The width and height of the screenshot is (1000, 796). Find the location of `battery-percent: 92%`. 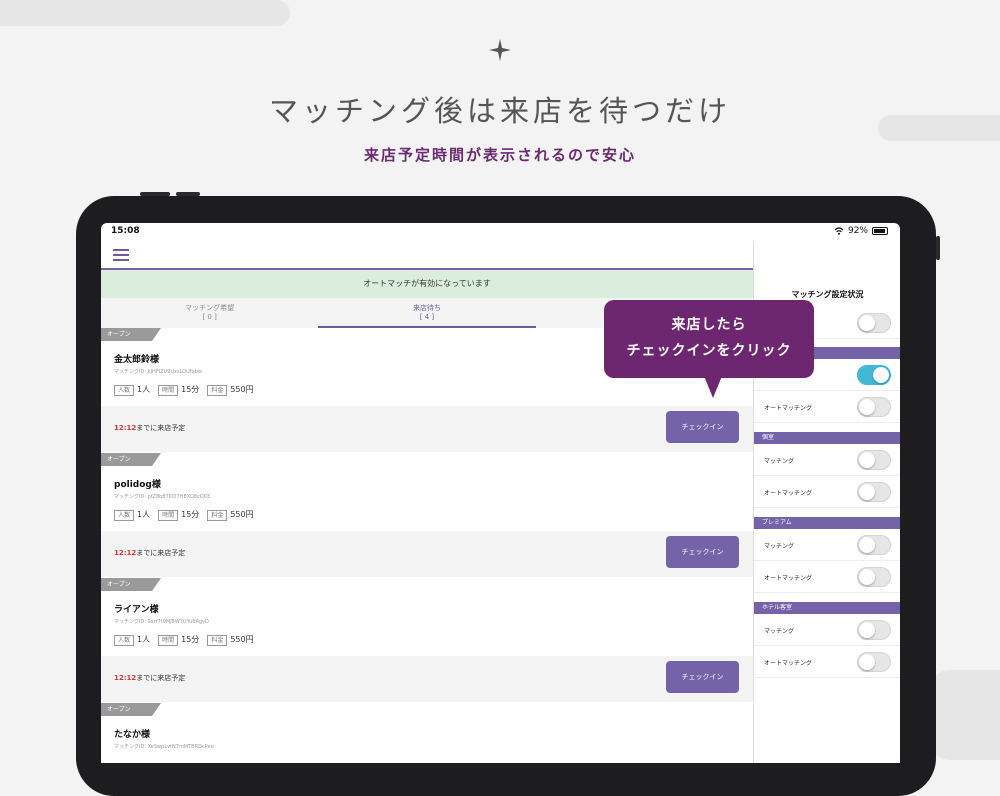

battery-percent: 92% is located at coordinates (857, 231).